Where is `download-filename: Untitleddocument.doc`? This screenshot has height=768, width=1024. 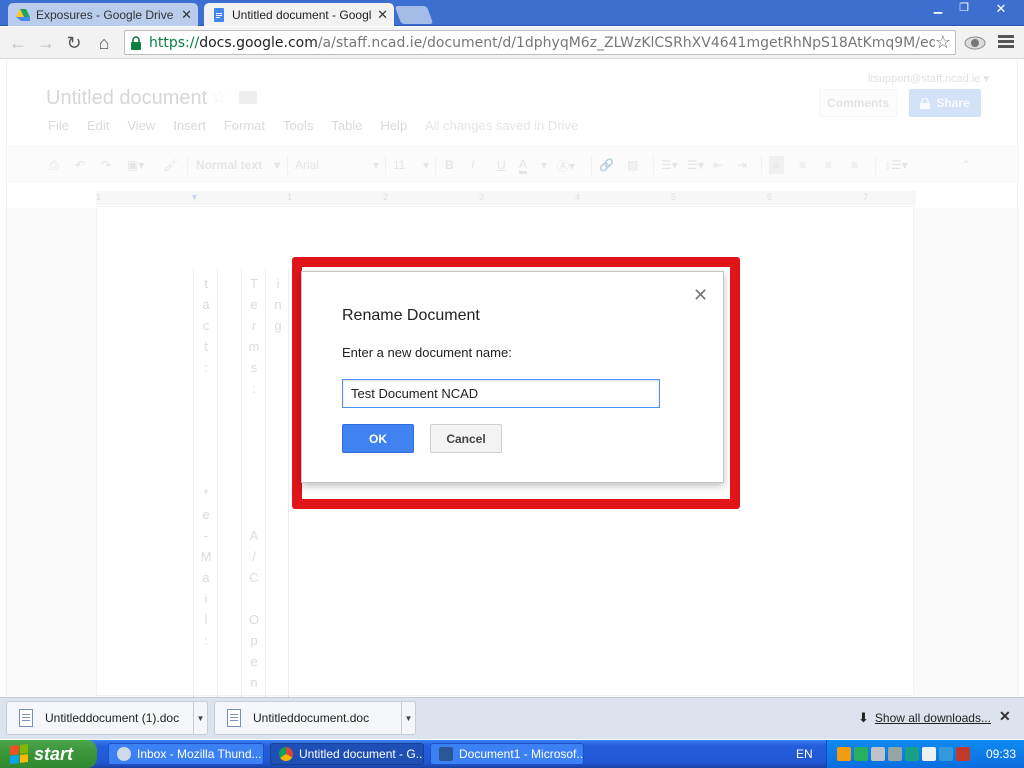 download-filename: Untitleddocument.doc is located at coordinates (311, 718).